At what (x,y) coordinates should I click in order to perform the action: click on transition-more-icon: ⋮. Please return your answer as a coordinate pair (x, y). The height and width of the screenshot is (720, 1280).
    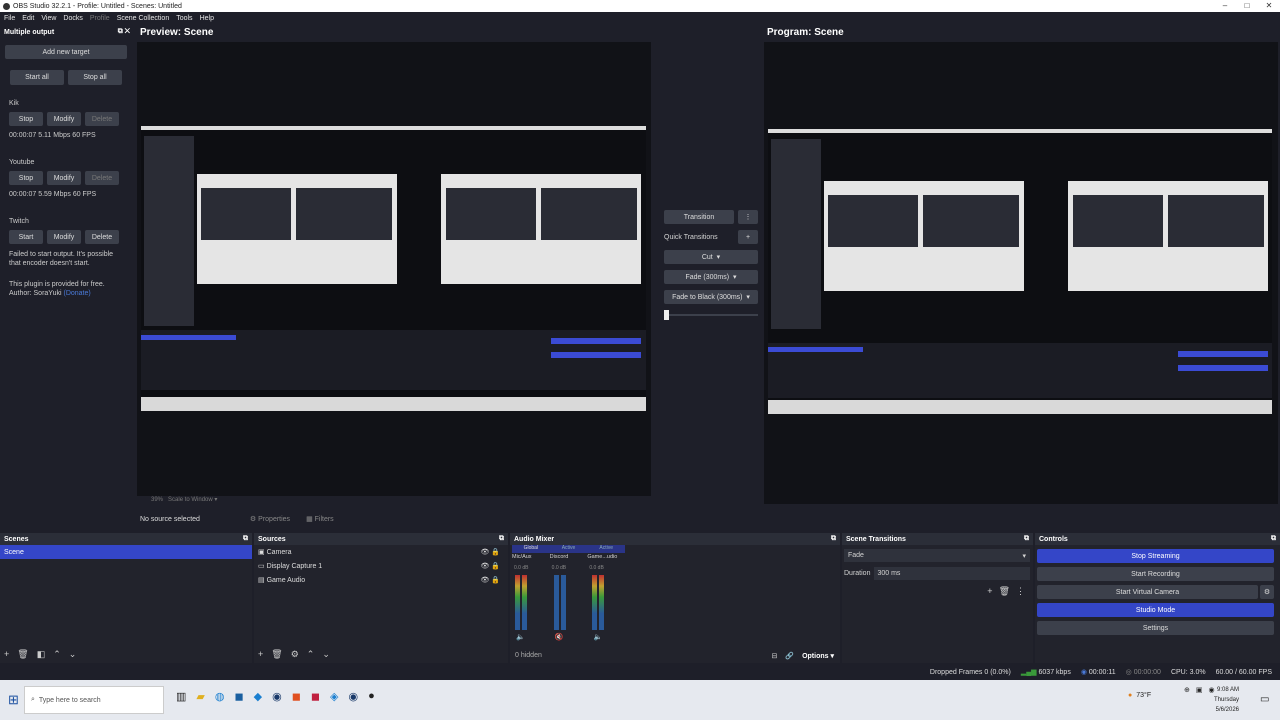
    Looking at the image, I should click on (1020, 591).